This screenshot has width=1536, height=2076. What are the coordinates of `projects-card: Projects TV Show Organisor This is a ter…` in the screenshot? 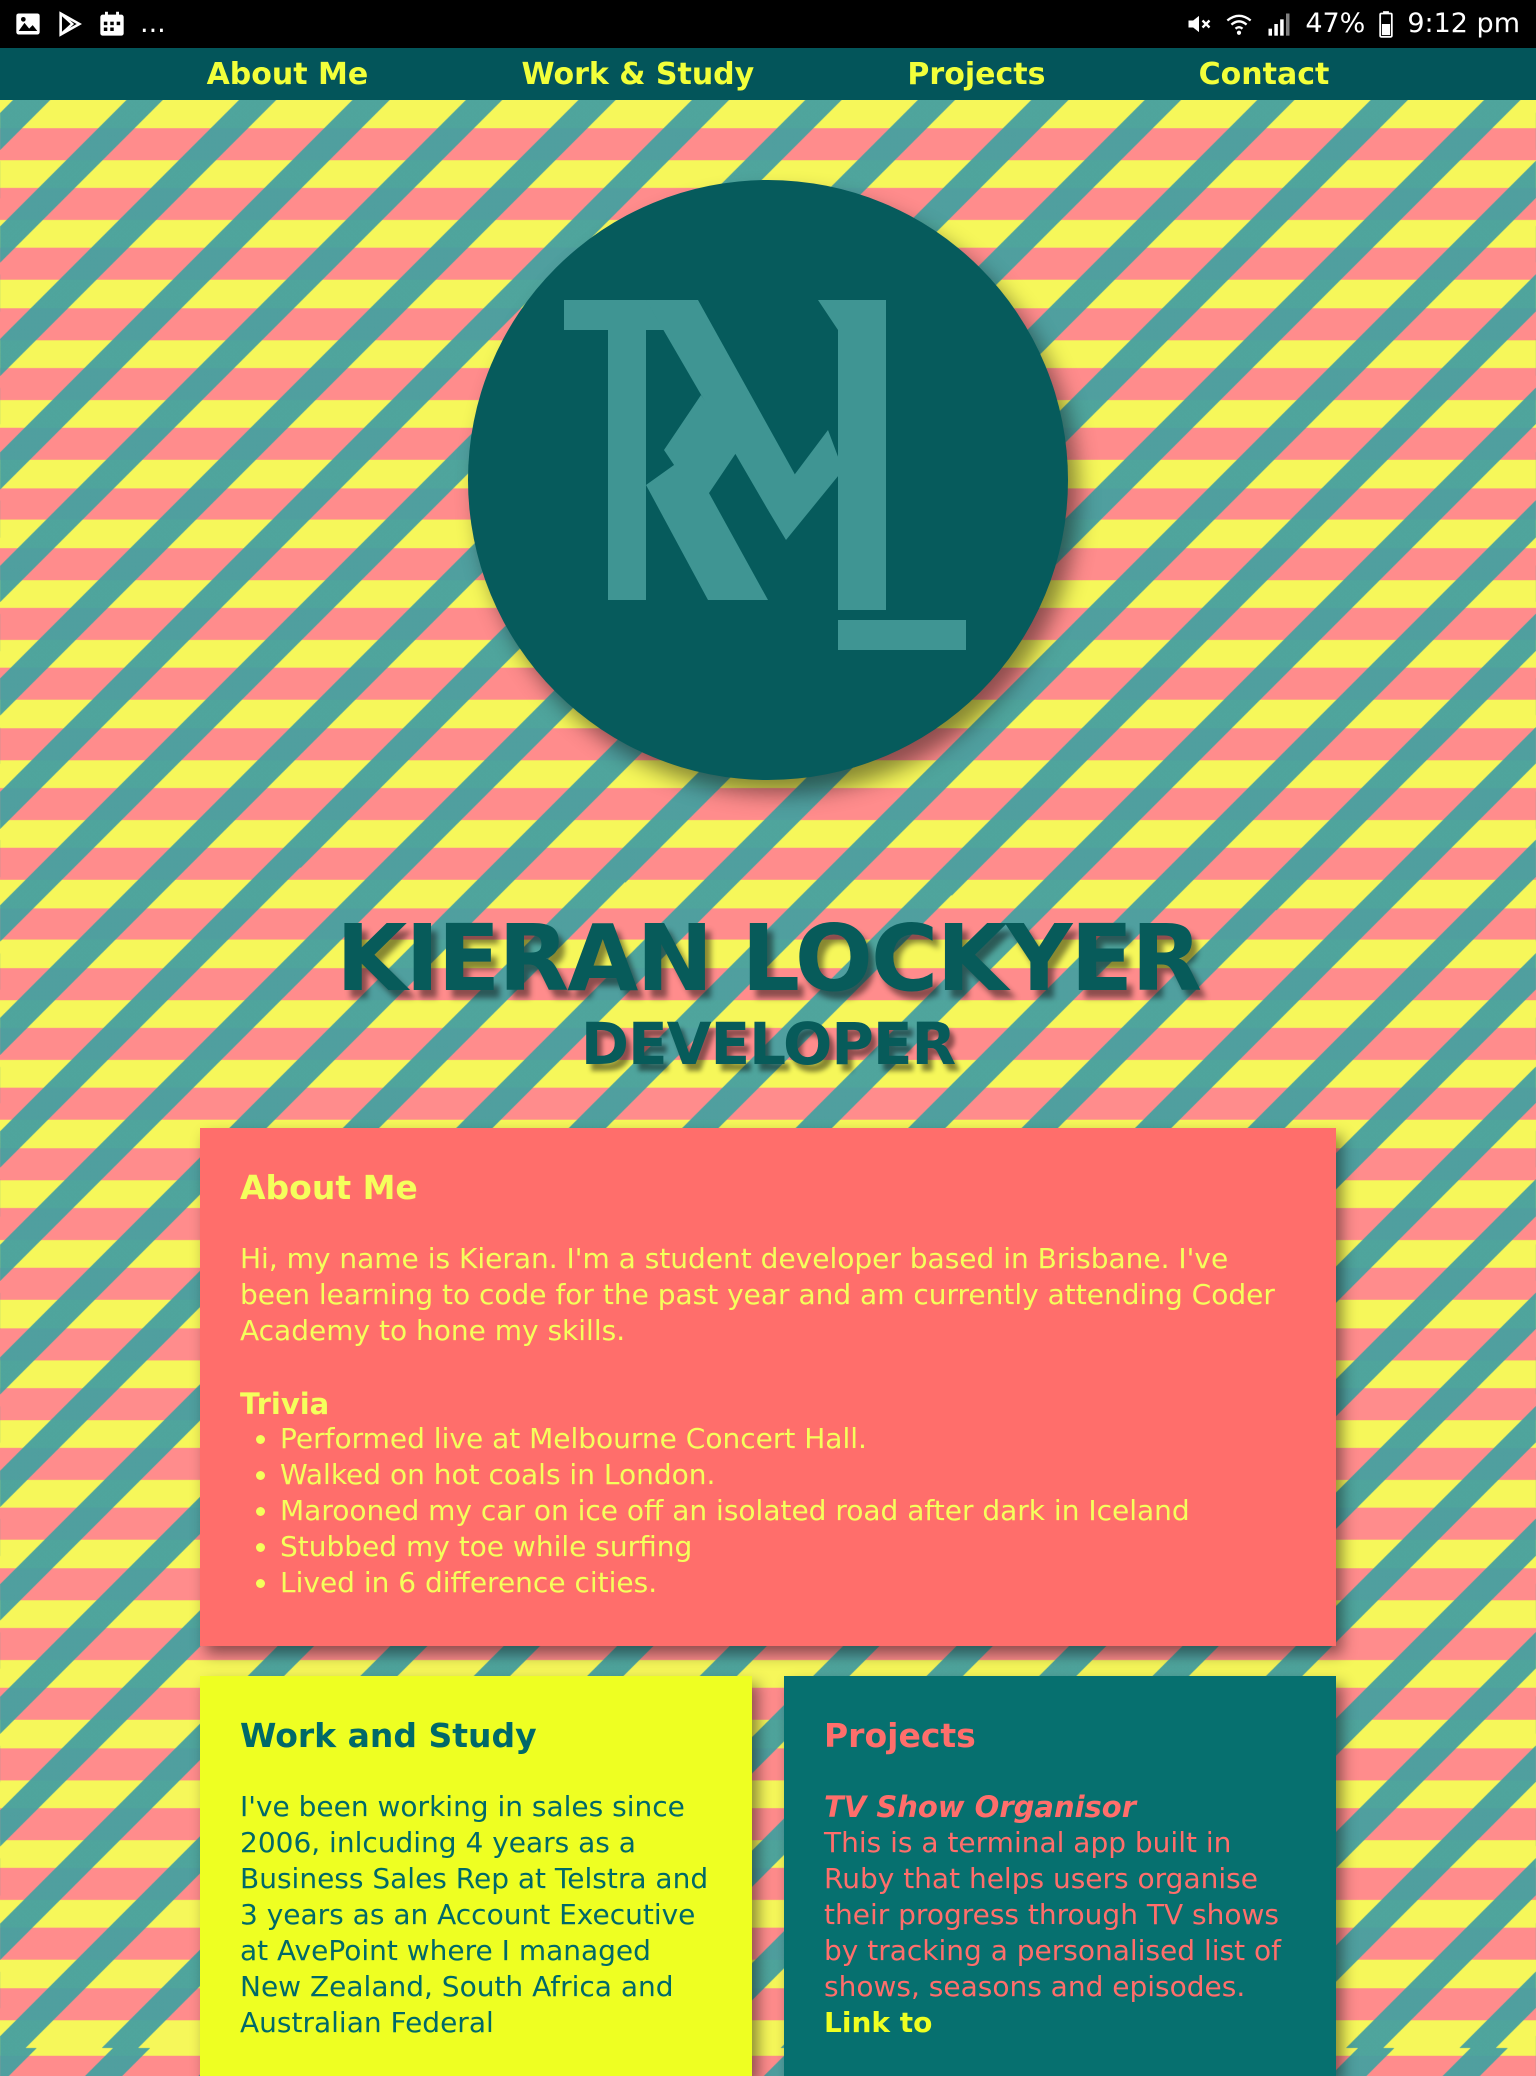 It's located at (1060, 1876).